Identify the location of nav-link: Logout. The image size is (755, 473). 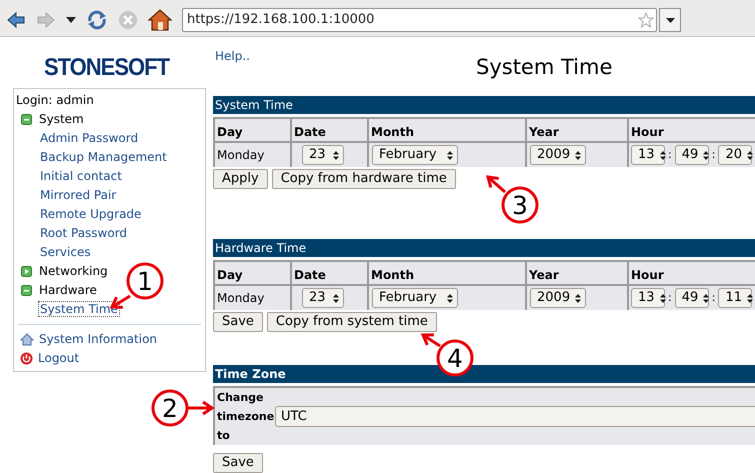
(59, 358).